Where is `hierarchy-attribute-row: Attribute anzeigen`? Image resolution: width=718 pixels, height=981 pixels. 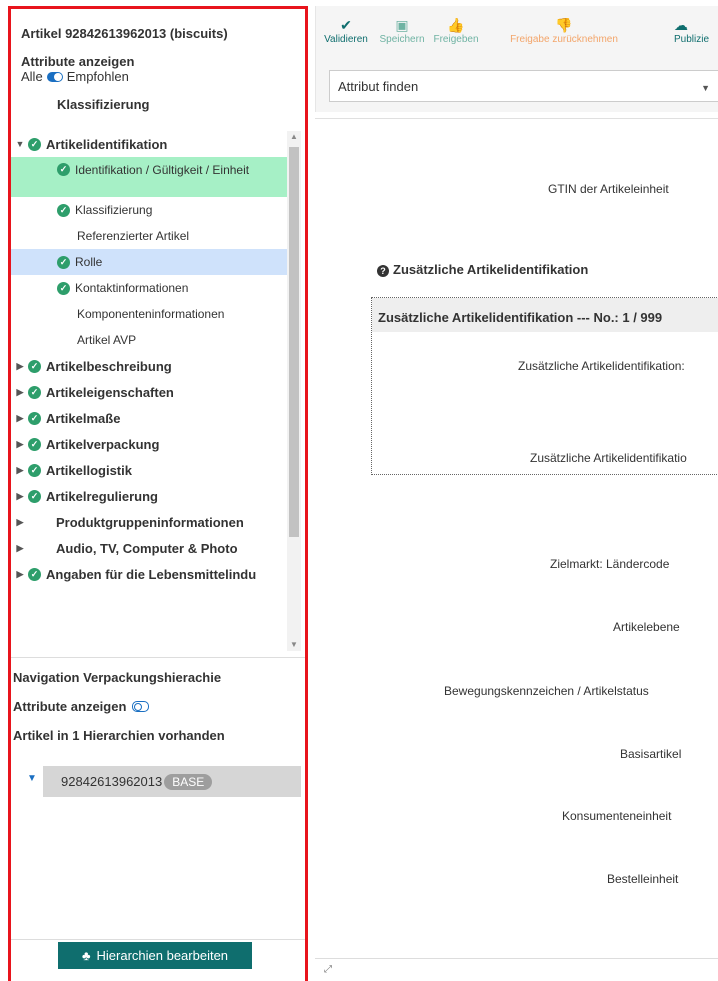
hierarchy-attribute-row: Attribute anzeigen is located at coordinates (81, 706).